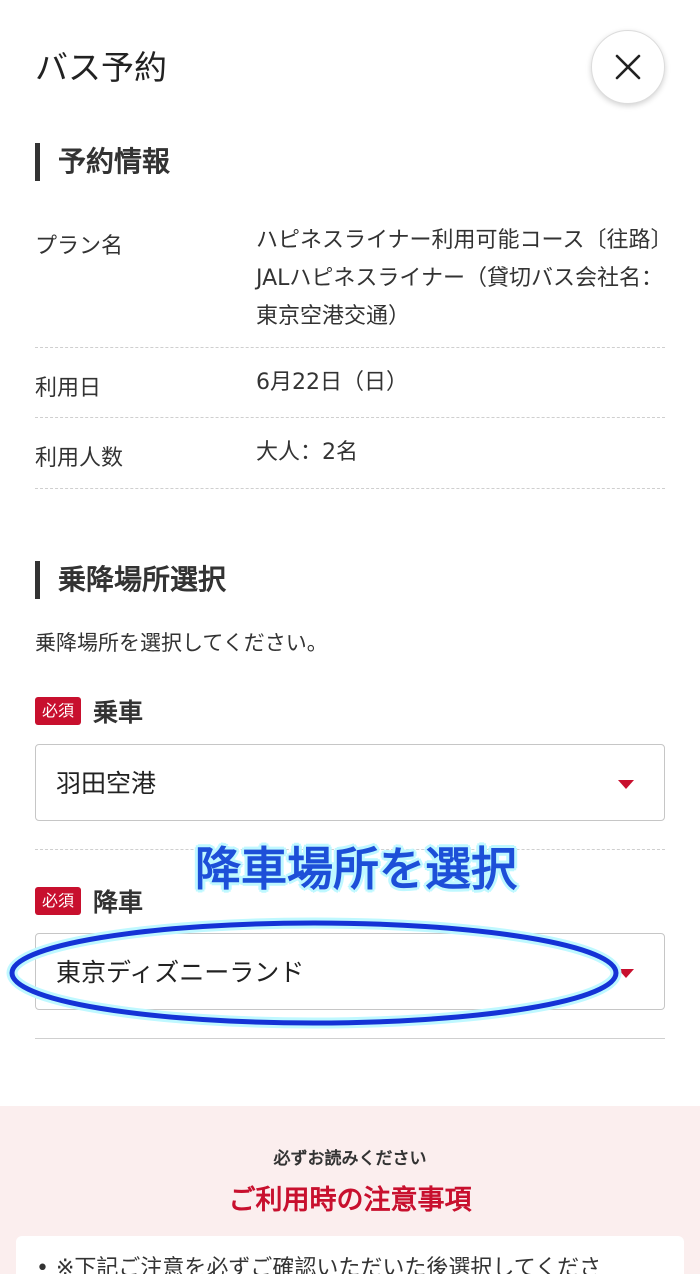 The height and width of the screenshot is (1274, 700). I want to click on close-button, so click(628, 67).